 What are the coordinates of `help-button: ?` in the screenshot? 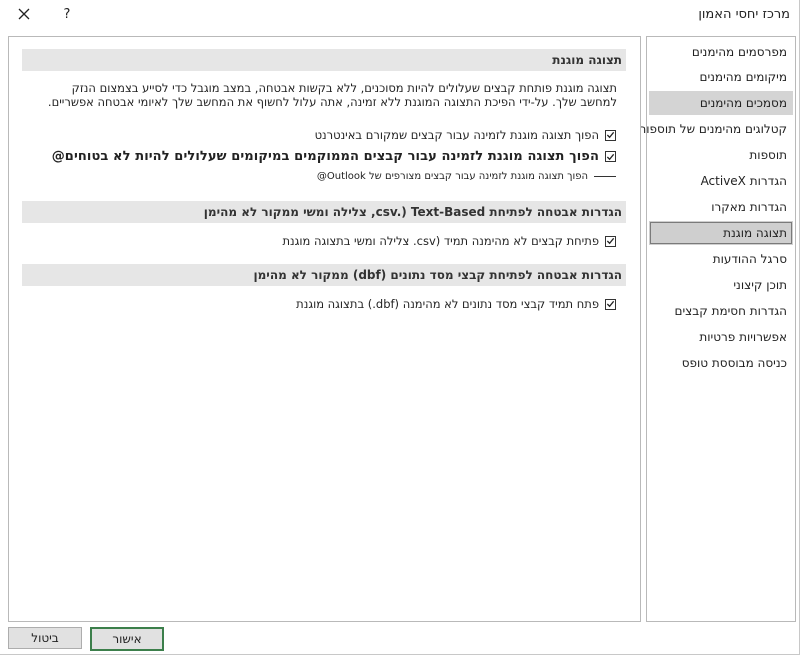 It's located at (67, 14).